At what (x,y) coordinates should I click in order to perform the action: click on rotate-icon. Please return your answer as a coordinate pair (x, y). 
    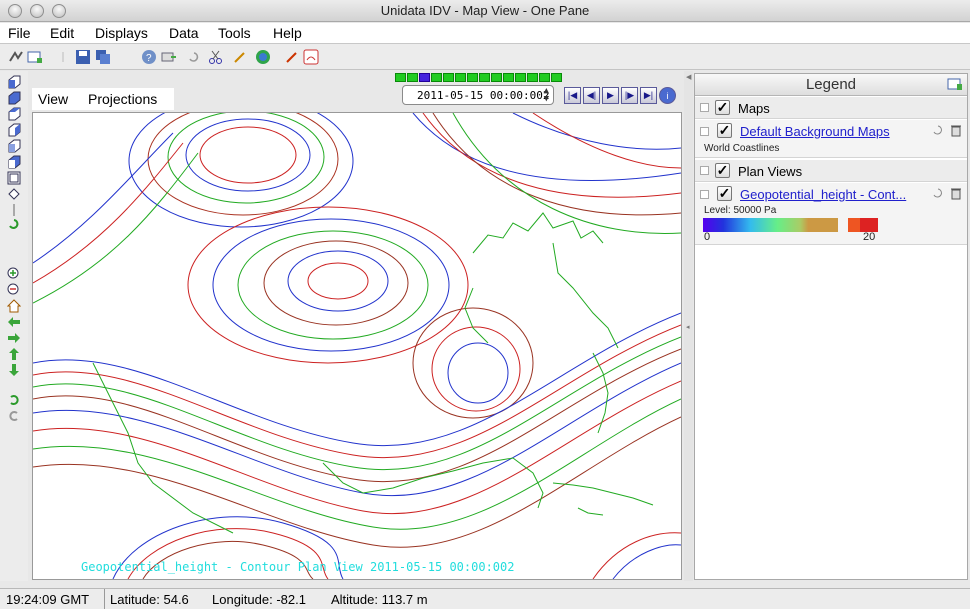
    Looking at the image, I should click on (14, 194).